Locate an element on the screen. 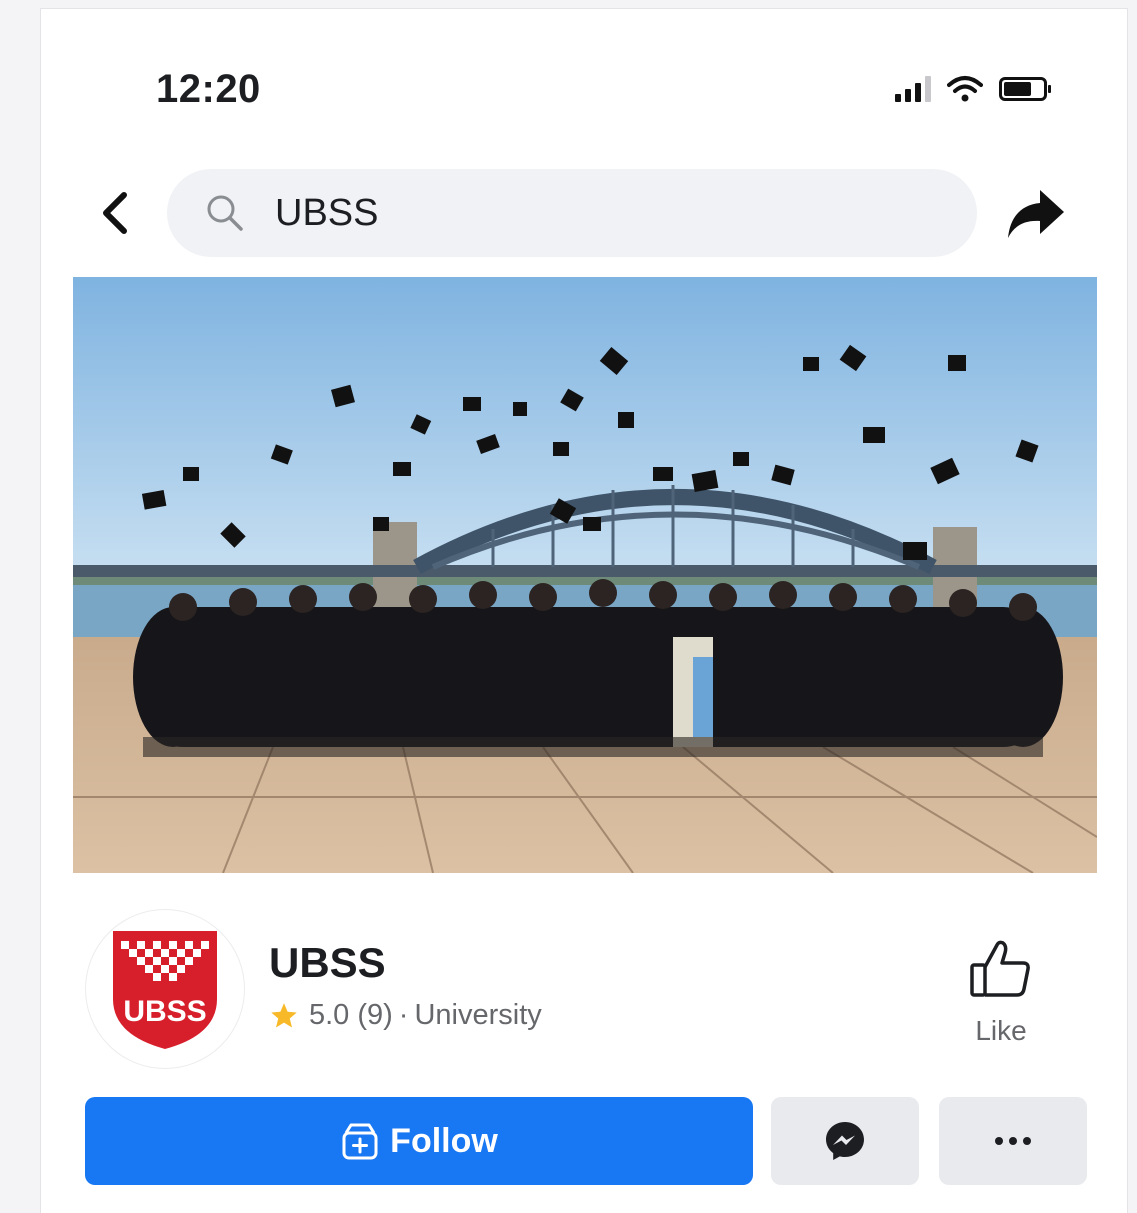 This screenshot has height=1213, width=1137. like-label: Like is located at coordinates (1001, 1030).